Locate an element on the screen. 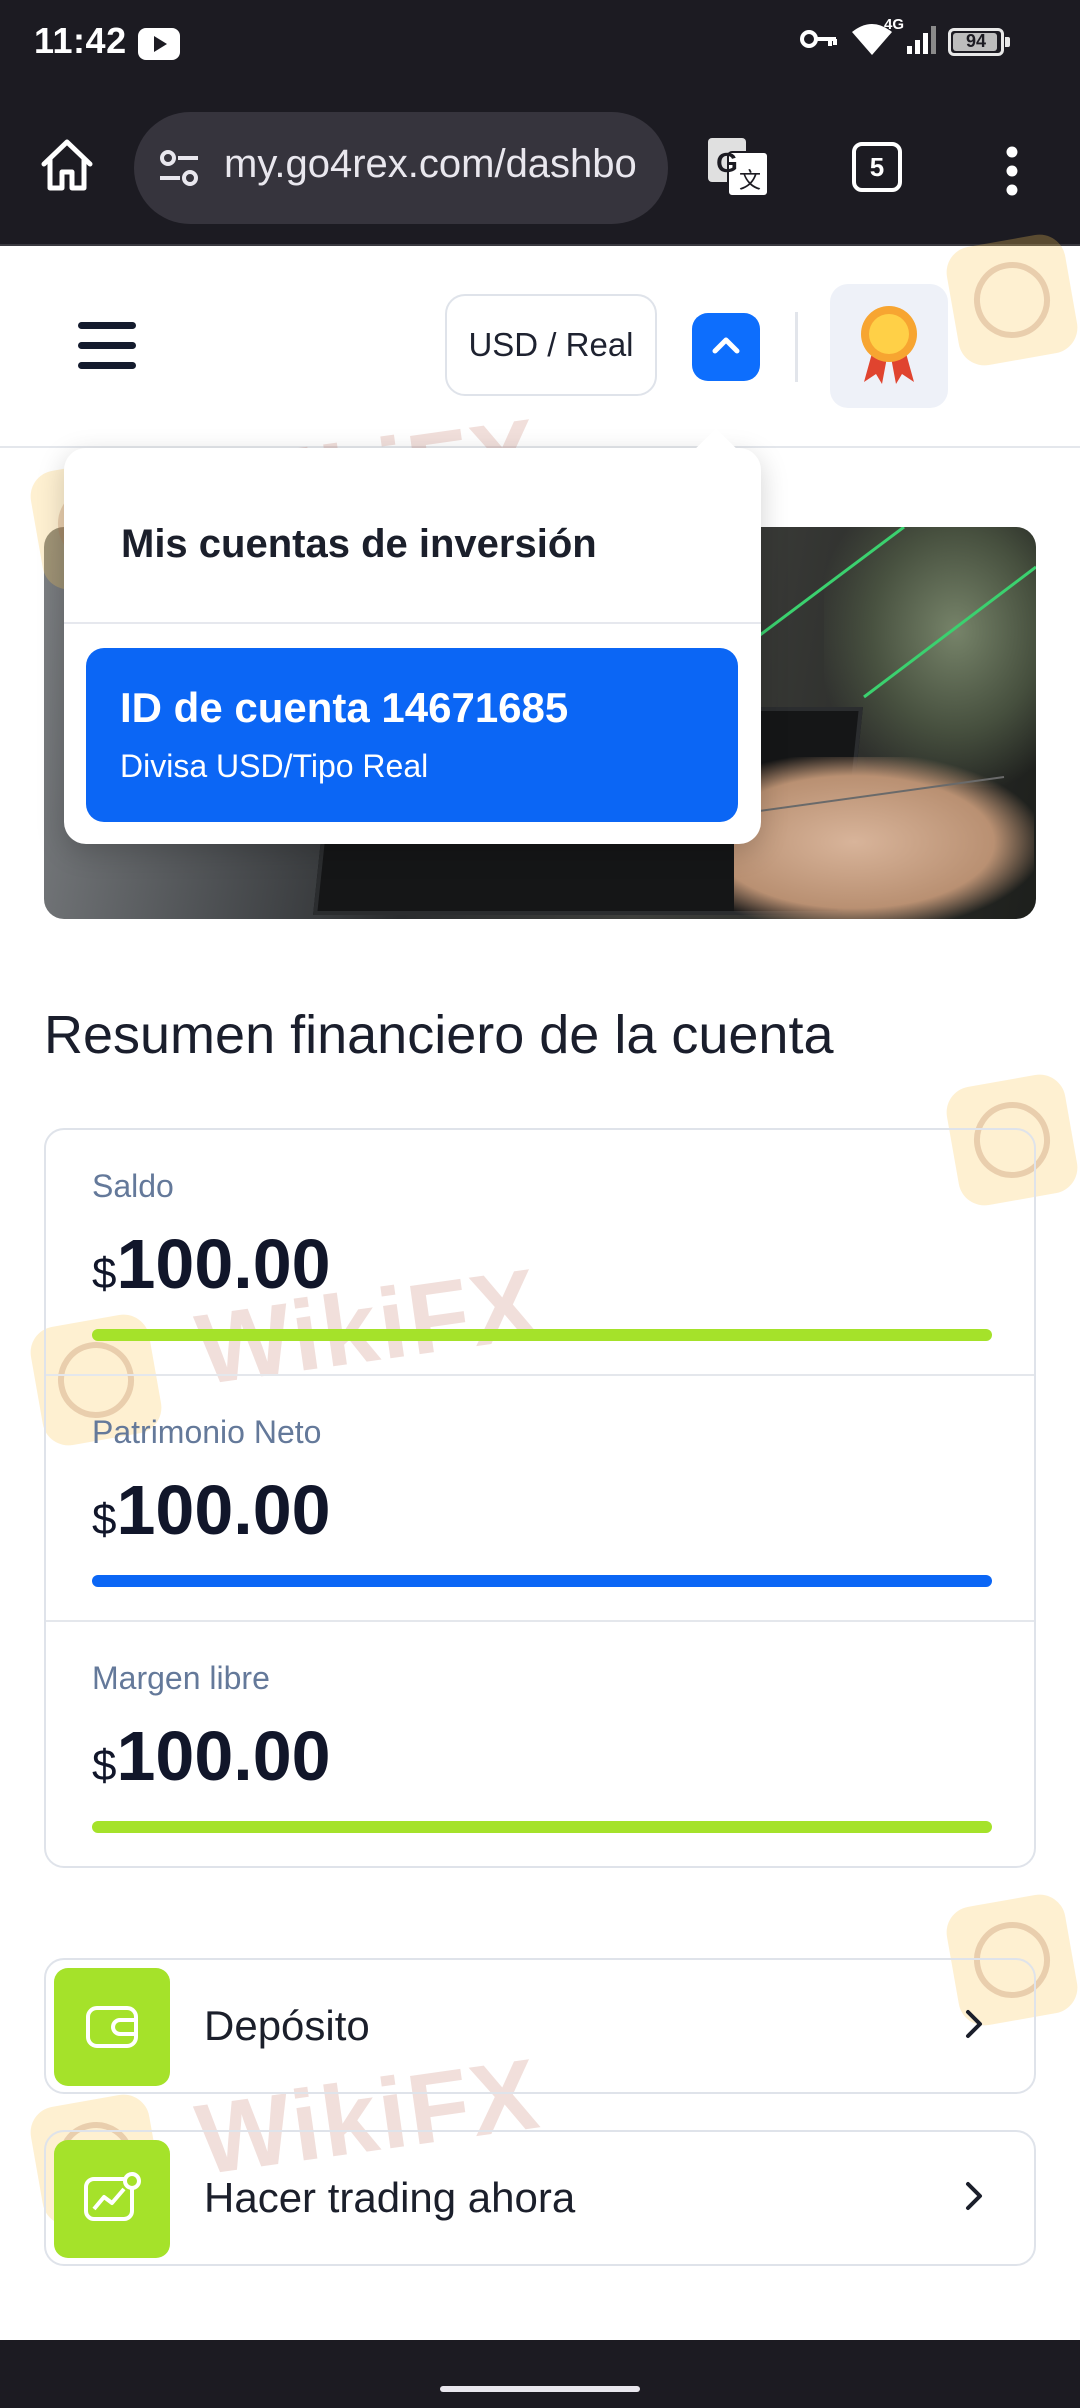 This screenshot has height=2408, width=1080. dropdown-divider is located at coordinates (412, 623).